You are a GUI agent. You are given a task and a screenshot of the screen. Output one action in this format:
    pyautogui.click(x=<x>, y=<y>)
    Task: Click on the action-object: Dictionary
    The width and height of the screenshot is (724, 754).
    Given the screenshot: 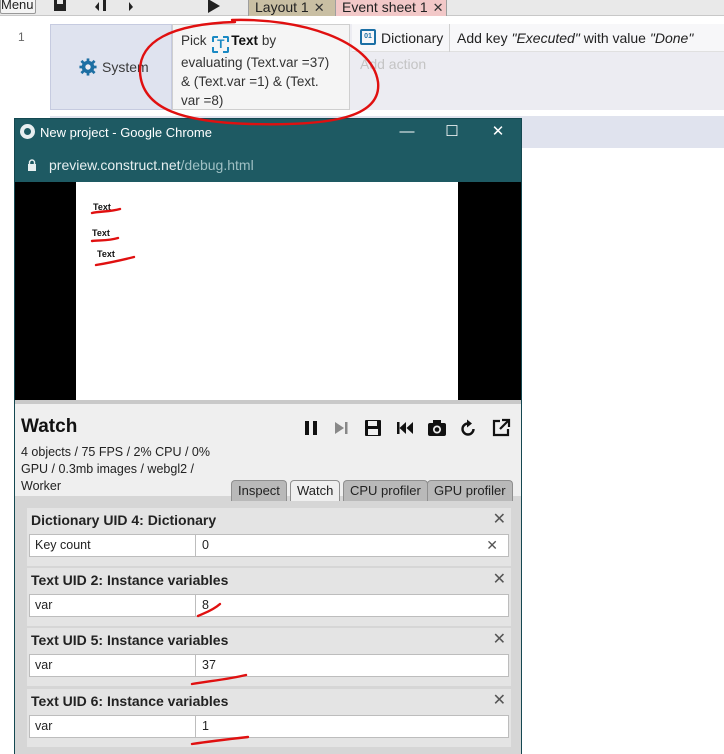 What is the action you would take?
    pyautogui.click(x=412, y=38)
    